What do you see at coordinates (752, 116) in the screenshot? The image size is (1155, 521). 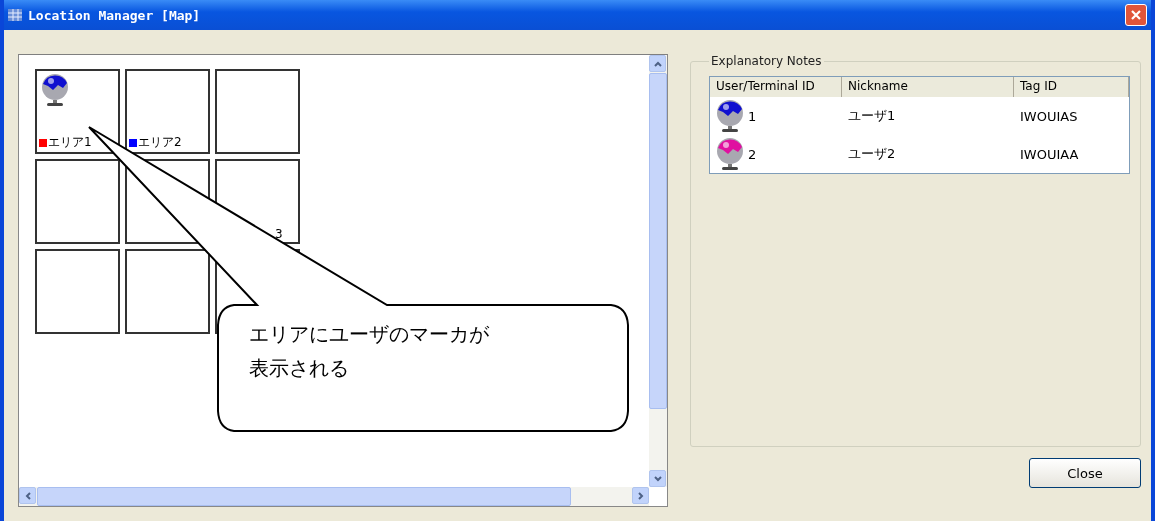 I see `user-id: 1` at bounding box center [752, 116].